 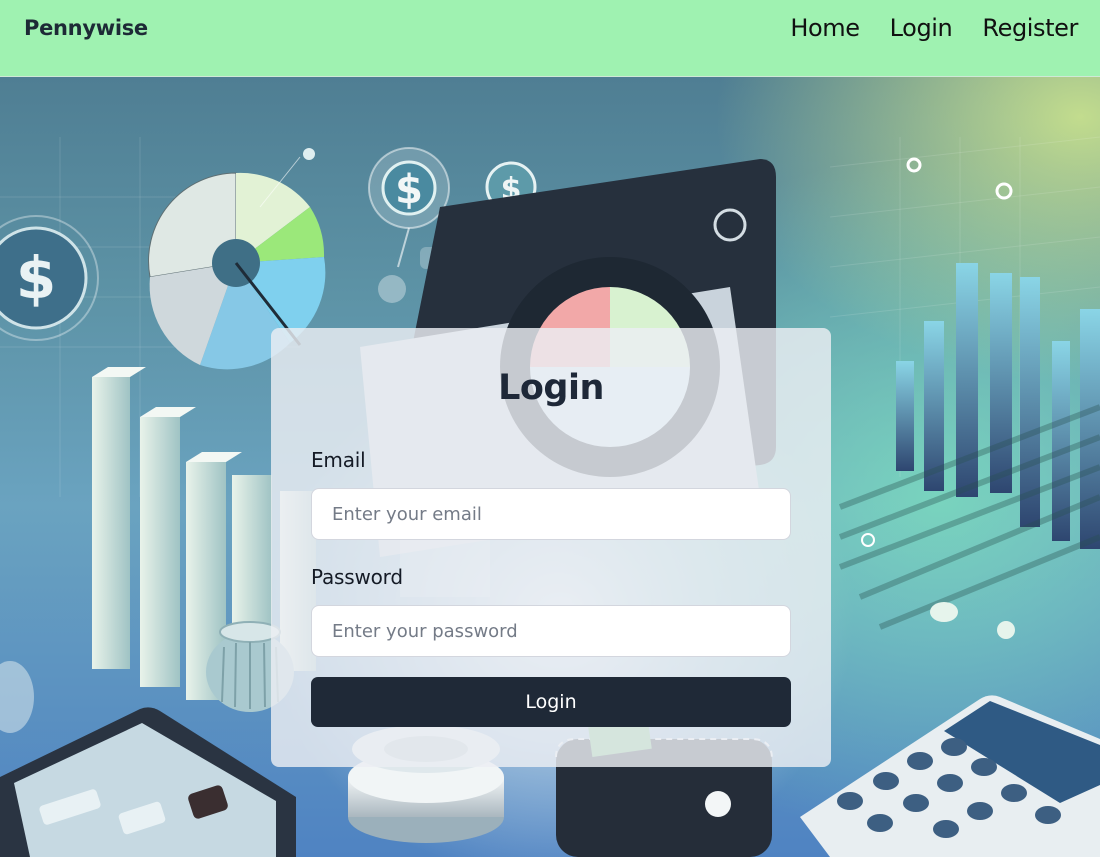 I want to click on login-submit-button: Login, so click(x=551, y=702).